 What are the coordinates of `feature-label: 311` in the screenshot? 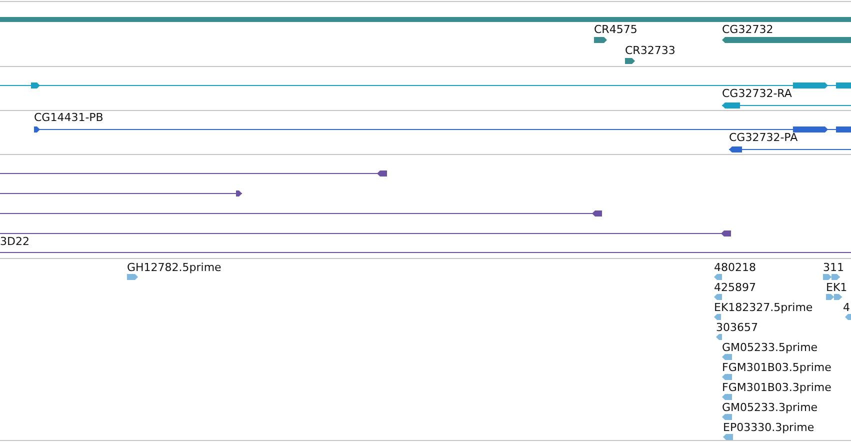 It's located at (833, 267).